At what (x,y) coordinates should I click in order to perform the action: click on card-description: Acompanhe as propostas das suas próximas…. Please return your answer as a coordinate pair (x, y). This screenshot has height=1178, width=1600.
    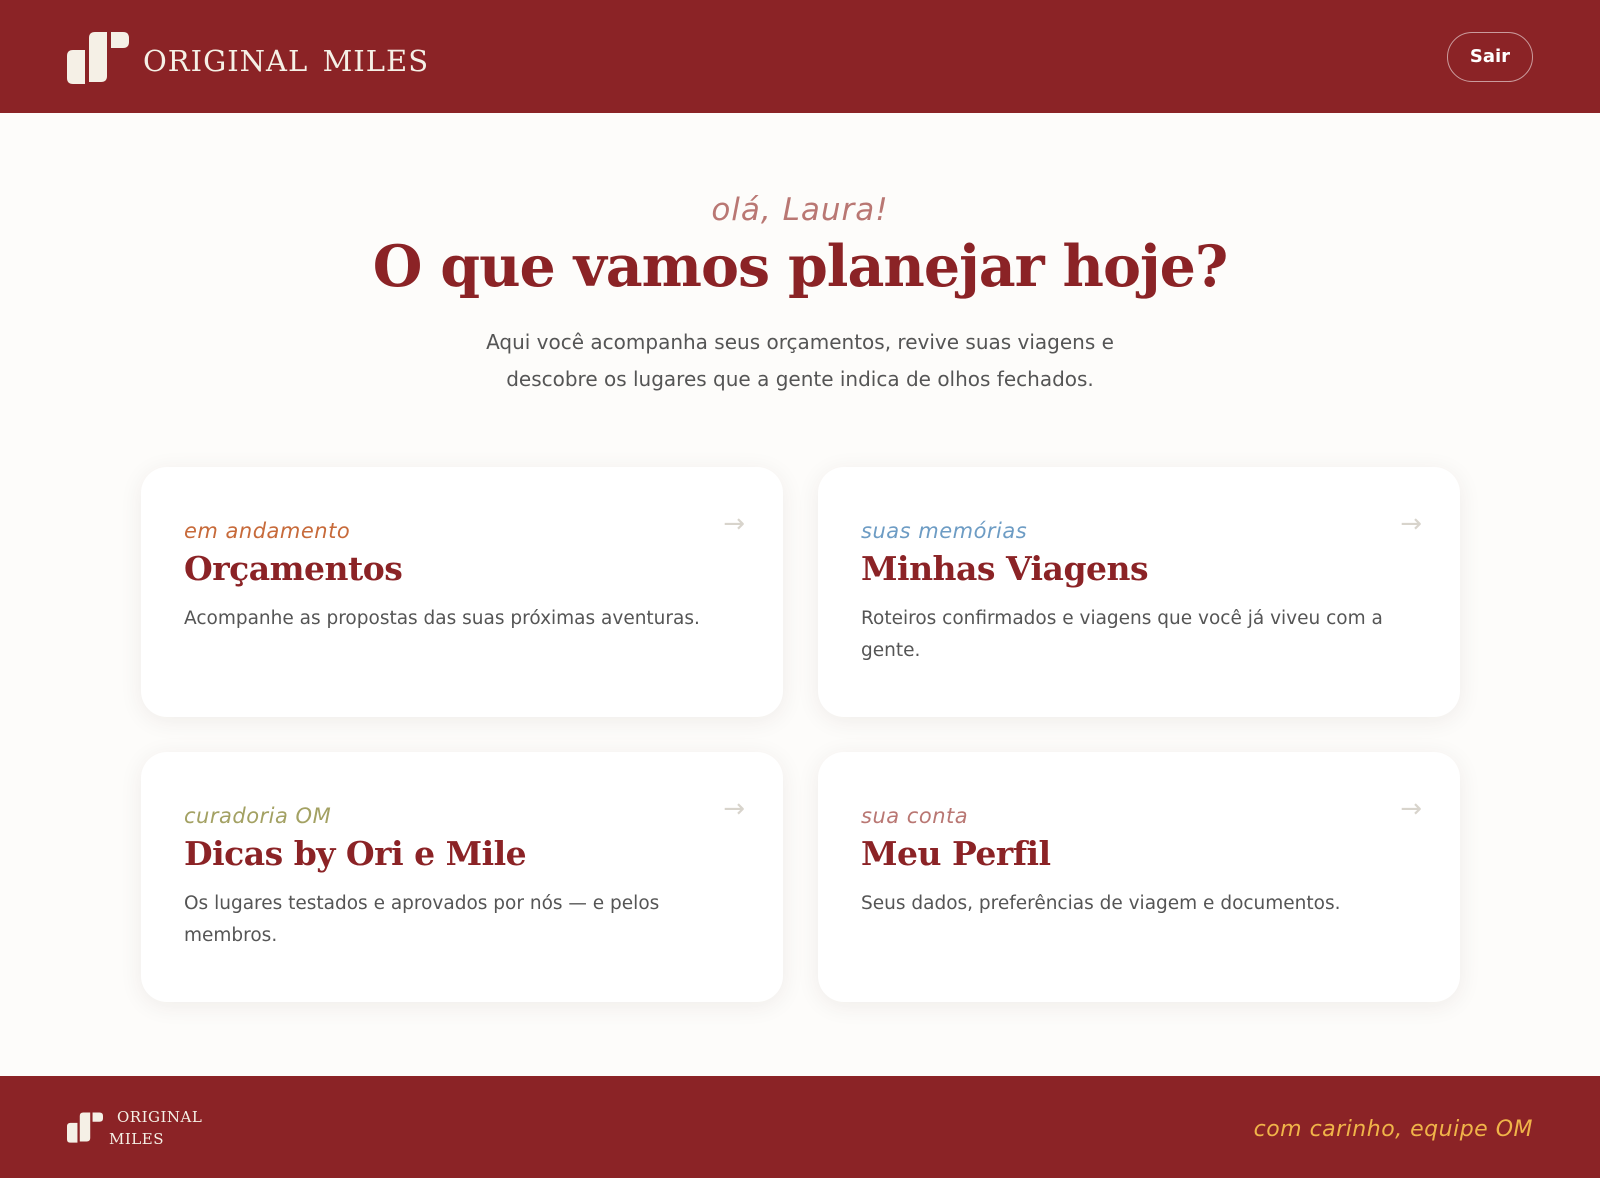
    Looking at the image, I should click on (442, 618).